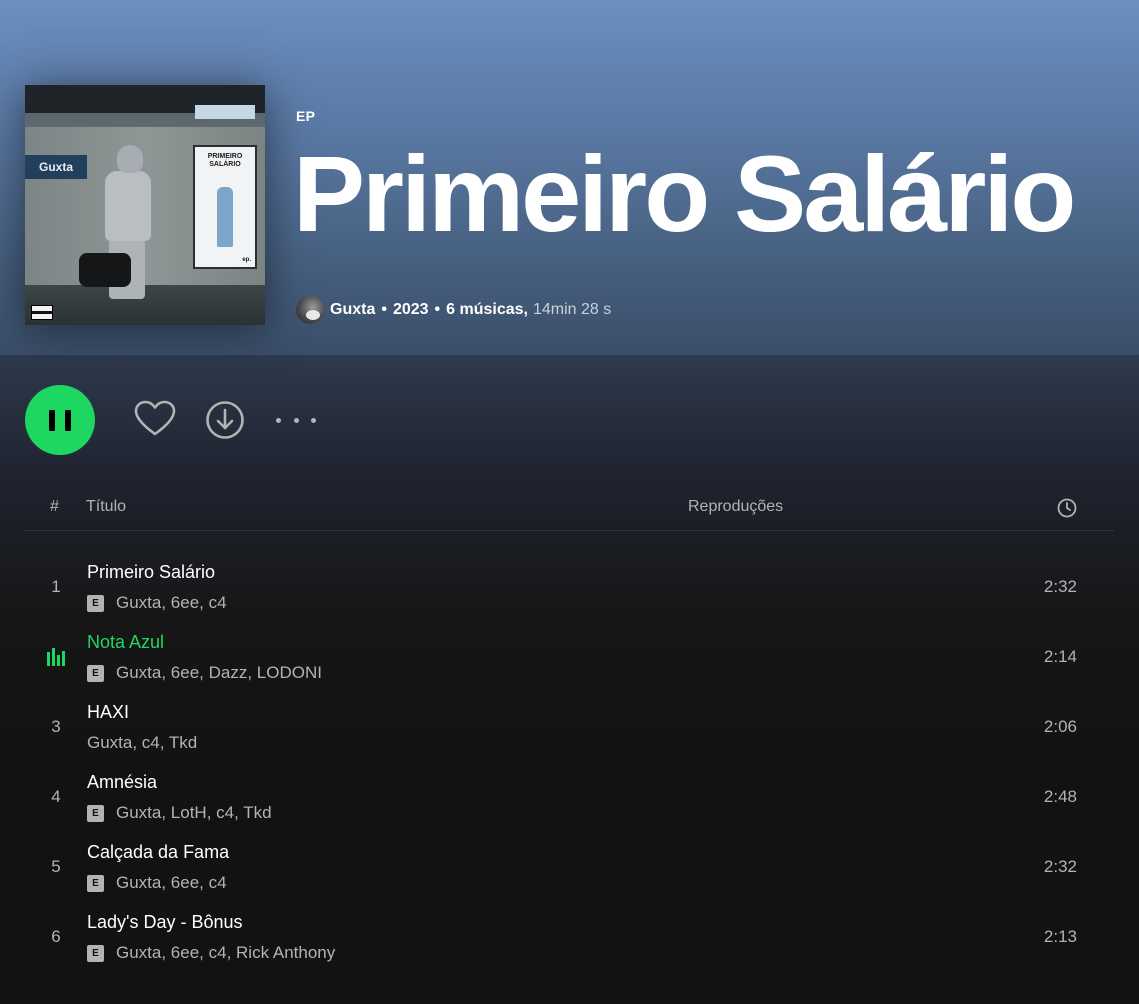 This screenshot has height=1004, width=1139. What do you see at coordinates (130, 159) in the screenshot?
I see `cover-person-head` at bounding box center [130, 159].